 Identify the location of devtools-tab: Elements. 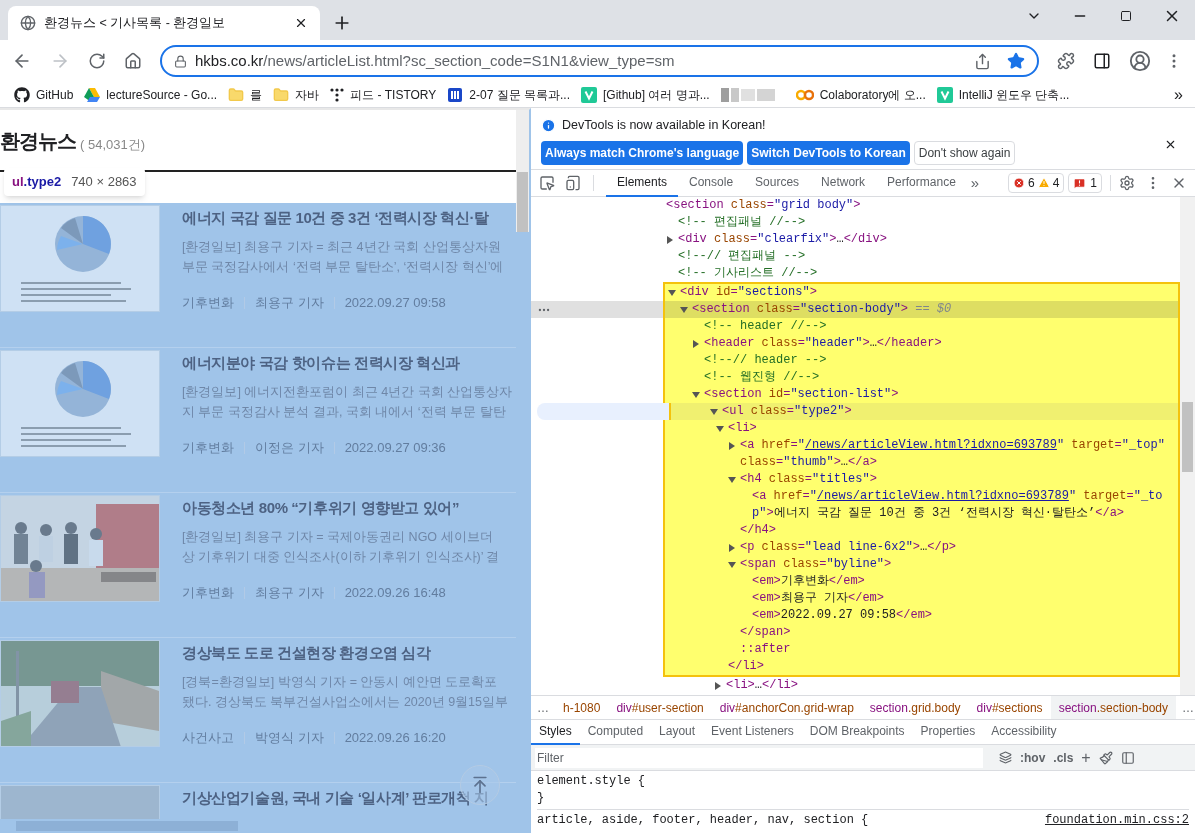
(642, 183).